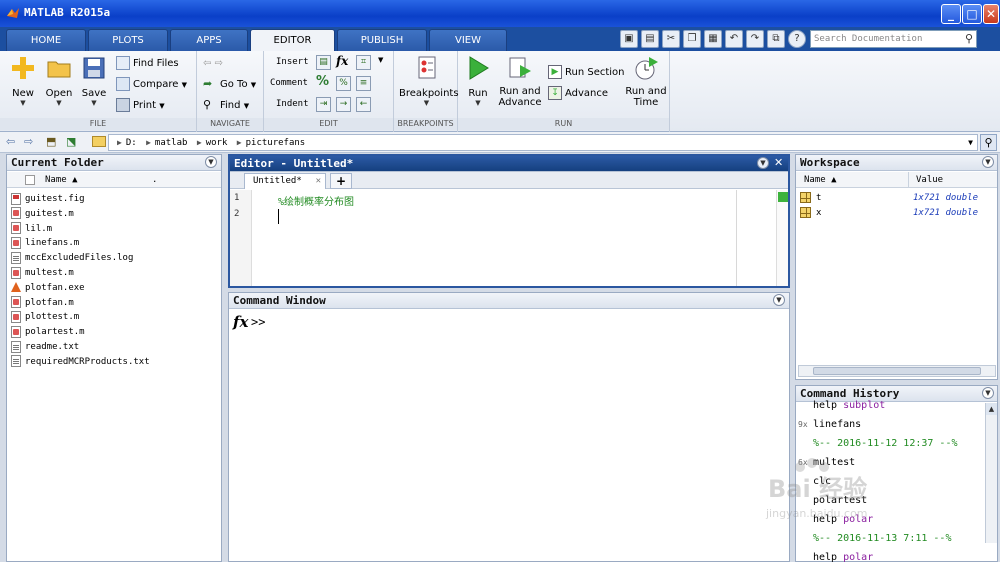 The image size is (1000, 562). I want to click on tab-editor: EDITOR, so click(292, 40).